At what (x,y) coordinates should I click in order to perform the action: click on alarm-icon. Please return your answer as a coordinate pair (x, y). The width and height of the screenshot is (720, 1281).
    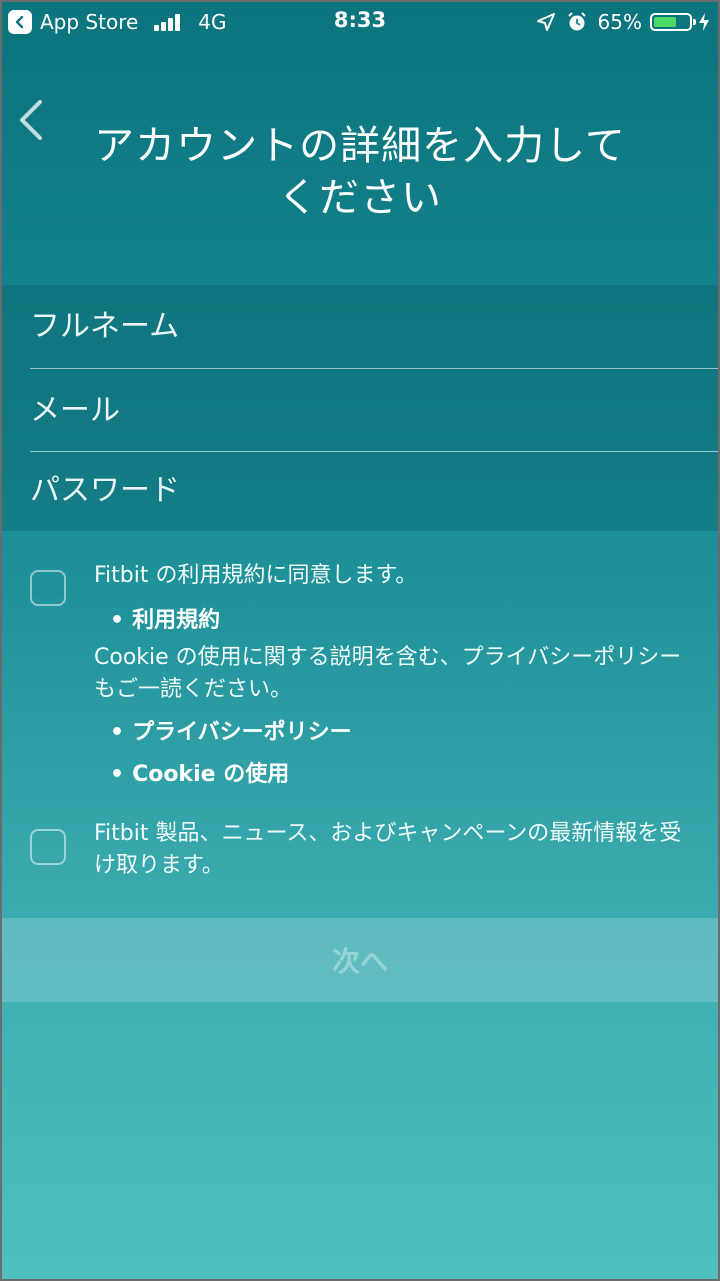
    Looking at the image, I should click on (576, 21).